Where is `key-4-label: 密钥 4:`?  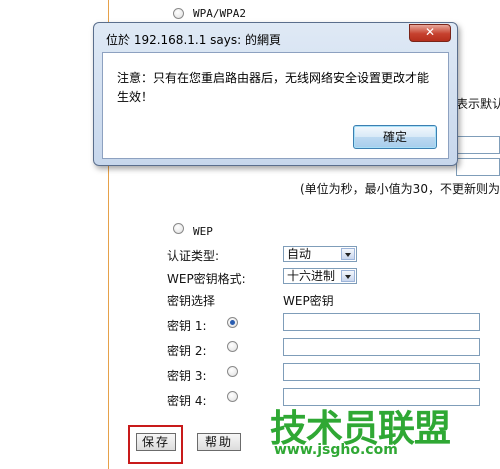
key-4-label: 密钥 4: is located at coordinates (187, 401).